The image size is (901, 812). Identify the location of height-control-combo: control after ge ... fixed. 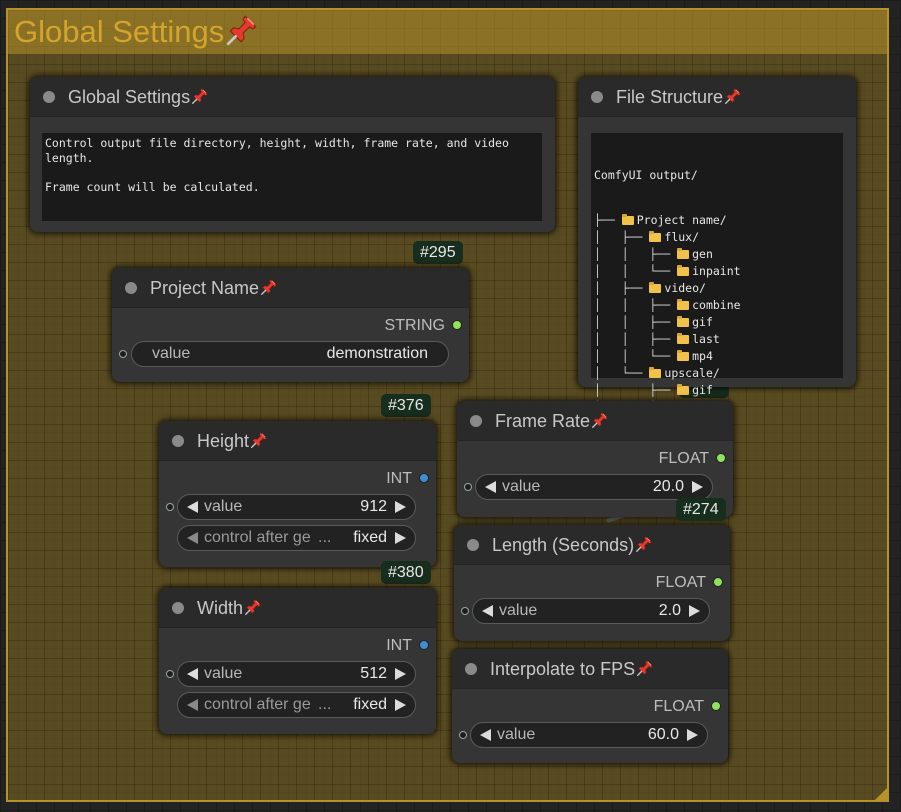
(296, 538).